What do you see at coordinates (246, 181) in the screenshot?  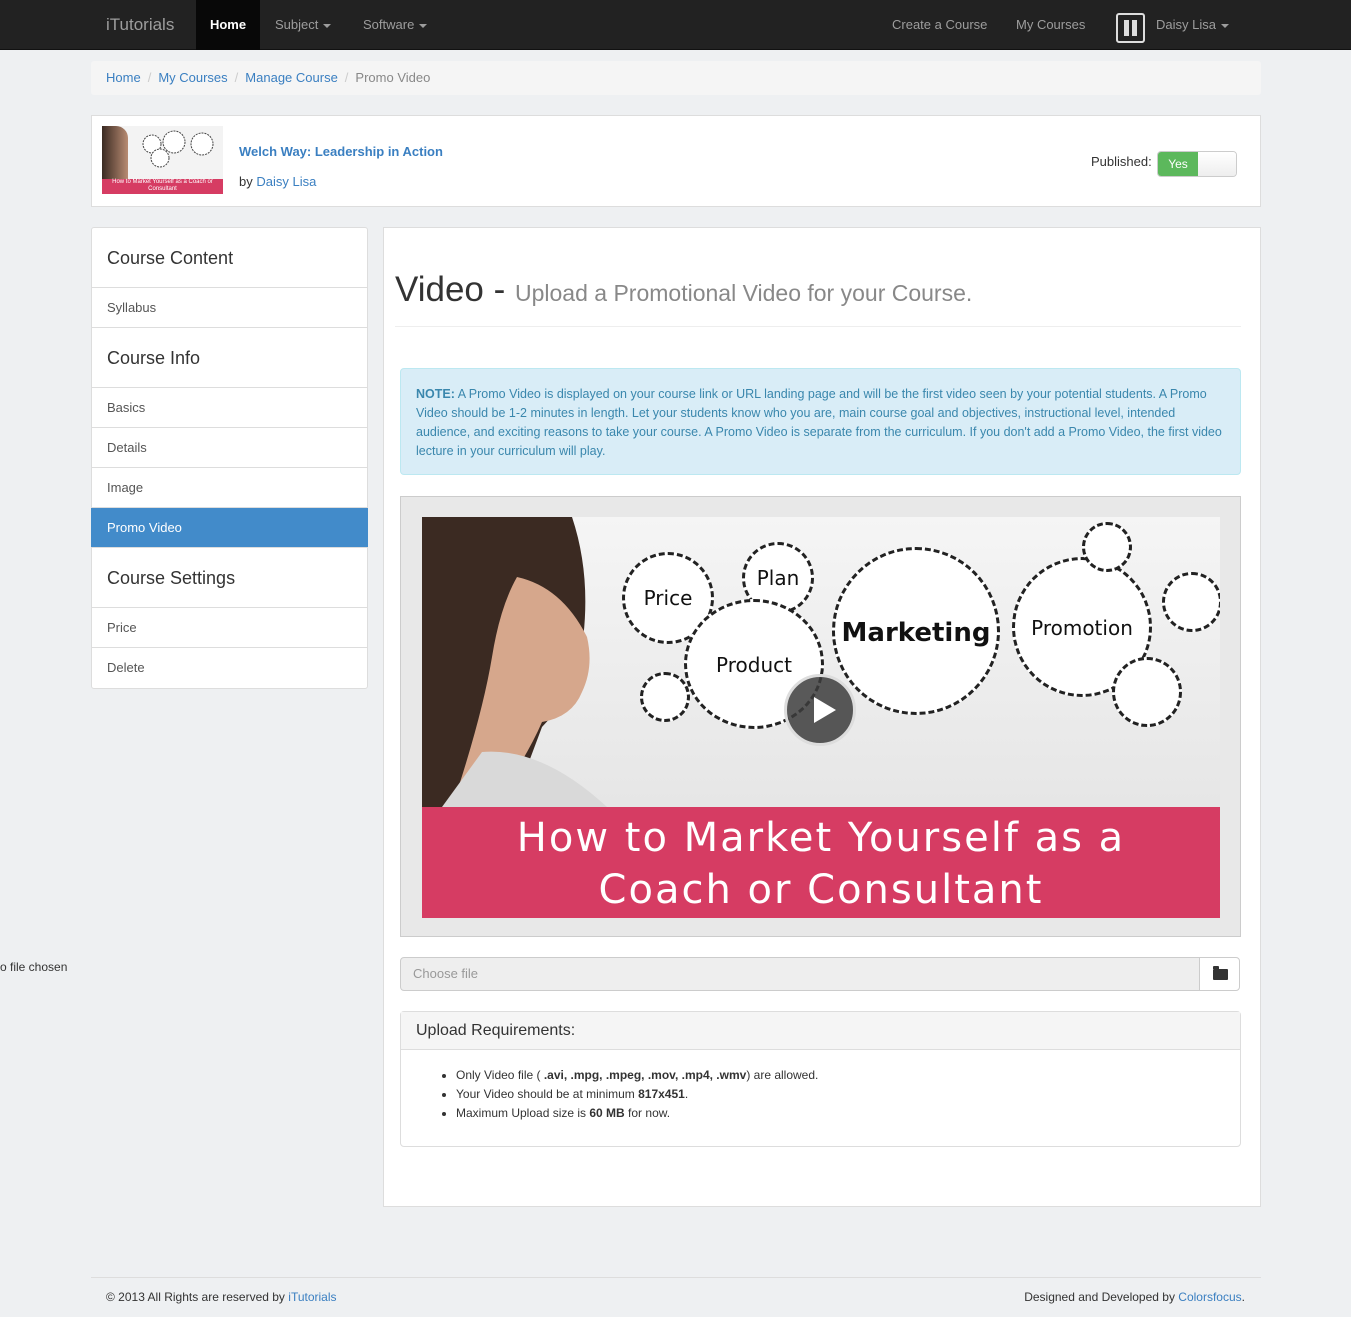 I see `by-label: by` at bounding box center [246, 181].